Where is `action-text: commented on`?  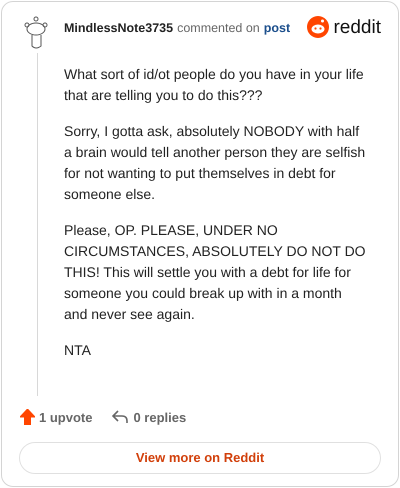
action-text: commented on is located at coordinates (218, 28).